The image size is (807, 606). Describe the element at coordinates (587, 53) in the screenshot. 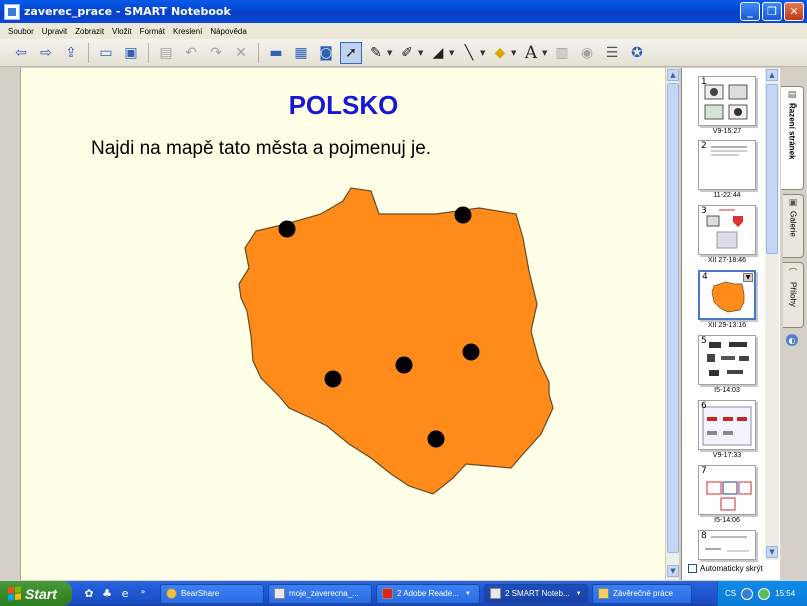

I see `record-icon: ◉` at that location.